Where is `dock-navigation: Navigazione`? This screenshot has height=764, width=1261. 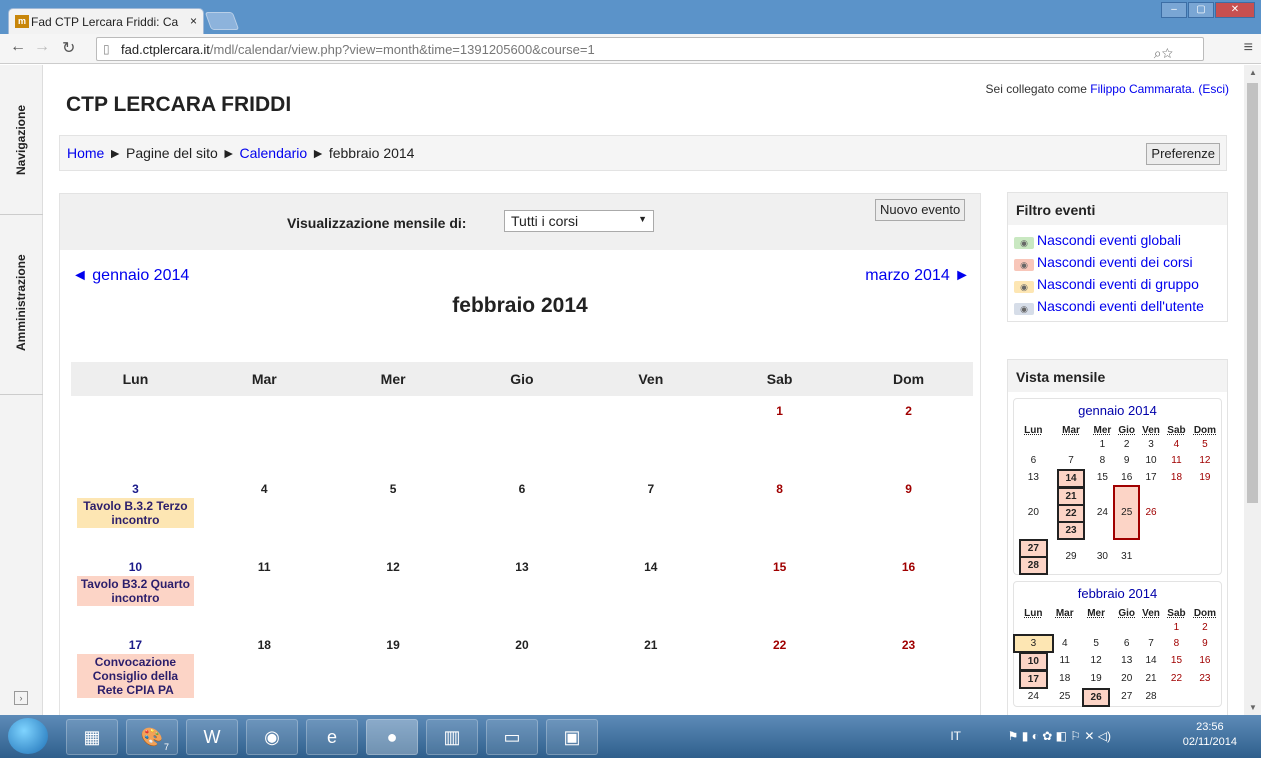
dock-navigation: Navigazione is located at coordinates (21, 140).